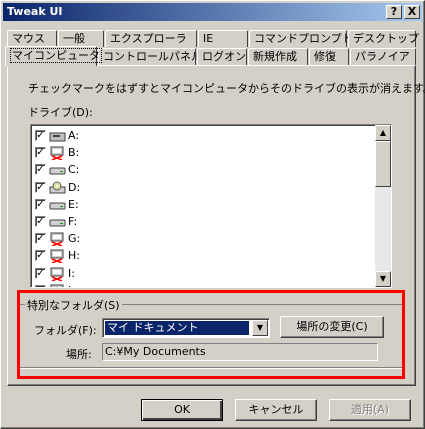 The image size is (425, 429). Describe the element at coordinates (71, 285) in the screenshot. I see `drive-letter: J:` at that location.